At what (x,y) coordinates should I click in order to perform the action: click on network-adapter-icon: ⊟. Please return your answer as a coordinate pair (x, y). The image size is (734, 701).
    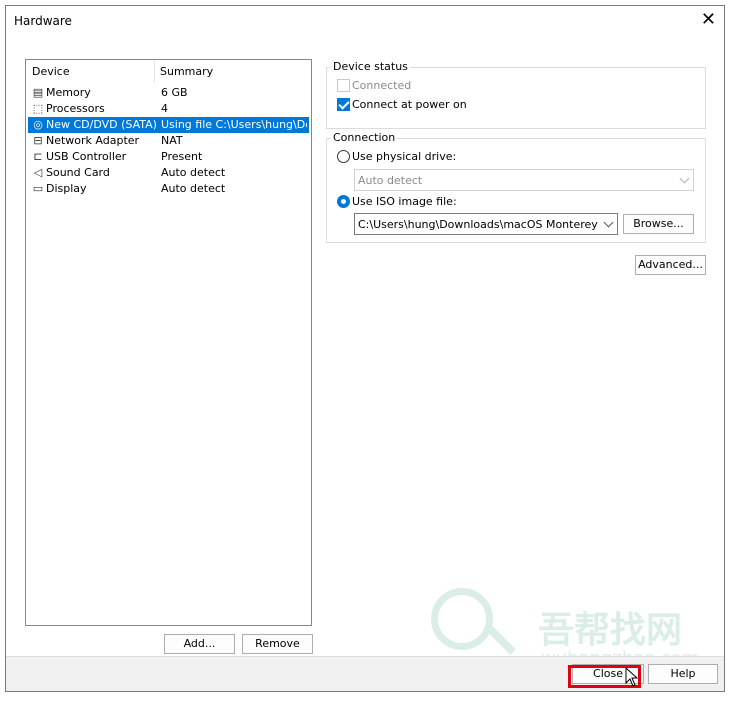
    Looking at the image, I should click on (38, 140).